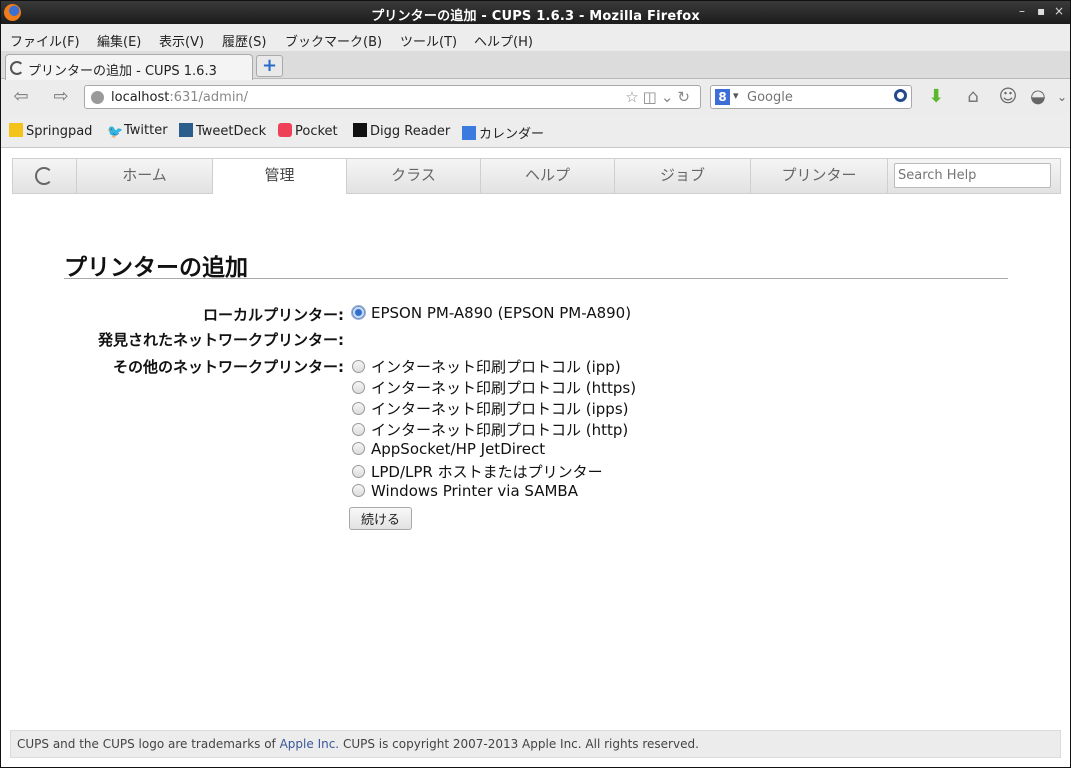 The image size is (1071, 768). What do you see at coordinates (1041, 11) in the screenshot?
I see `maximize-button: ▪` at bounding box center [1041, 11].